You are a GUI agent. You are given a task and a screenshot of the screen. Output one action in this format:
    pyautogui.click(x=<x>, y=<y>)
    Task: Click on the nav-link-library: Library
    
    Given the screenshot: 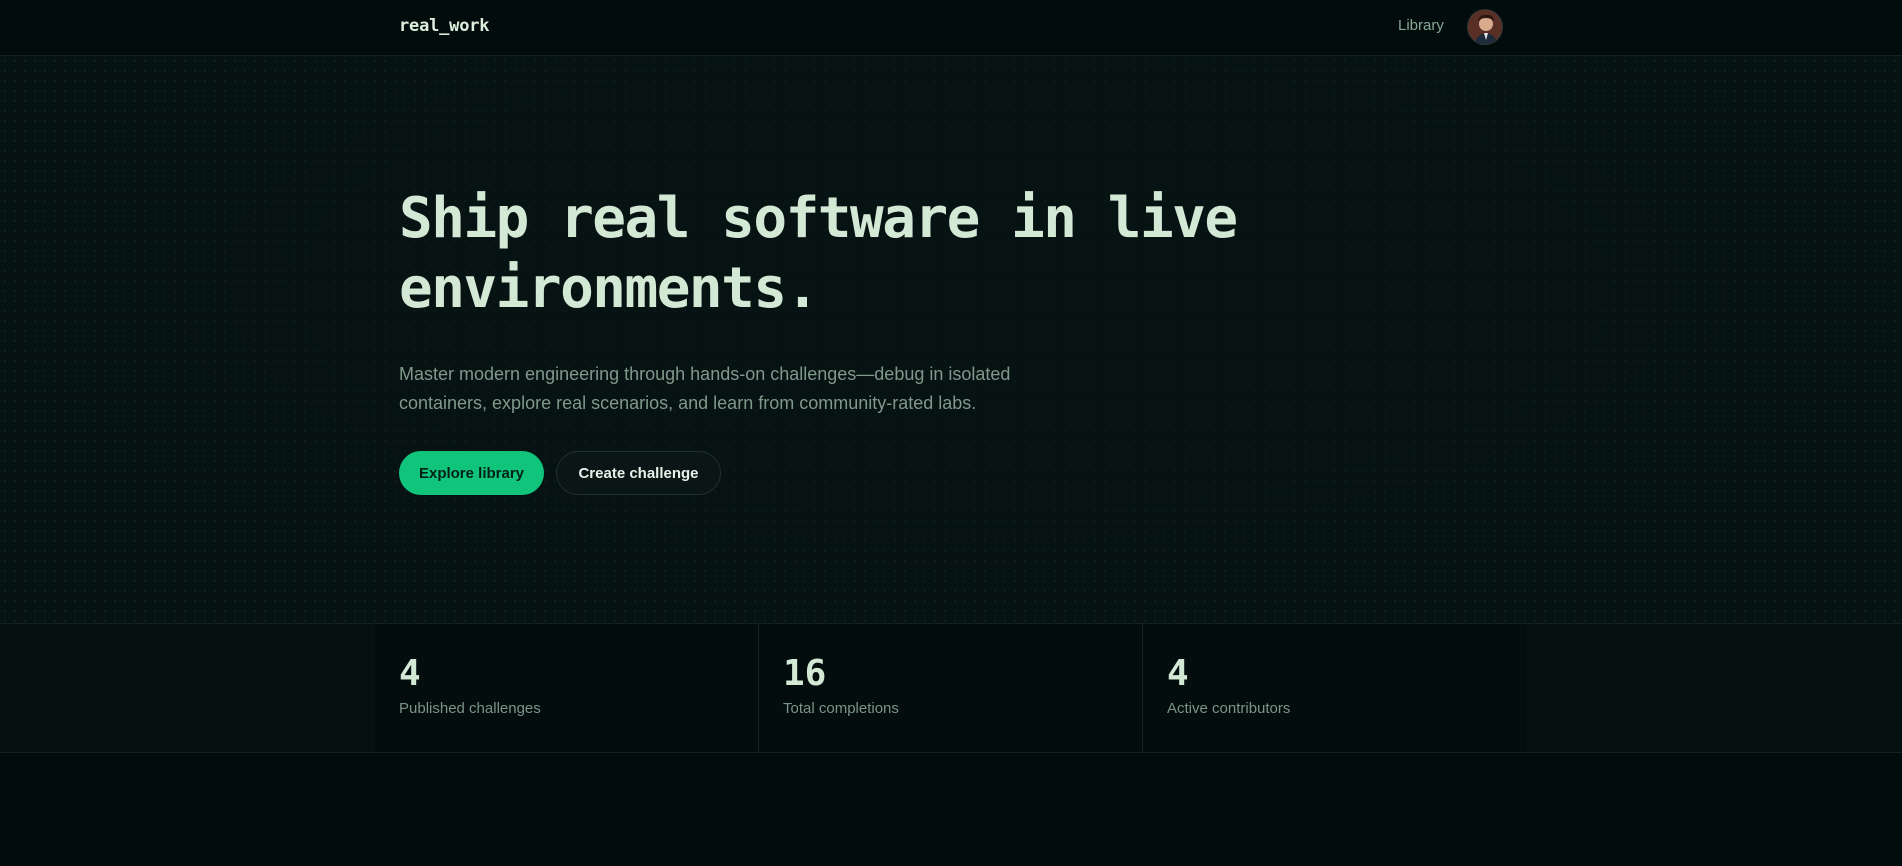 What is the action you would take?
    pyautogui.click(x=1421, y=25)
    